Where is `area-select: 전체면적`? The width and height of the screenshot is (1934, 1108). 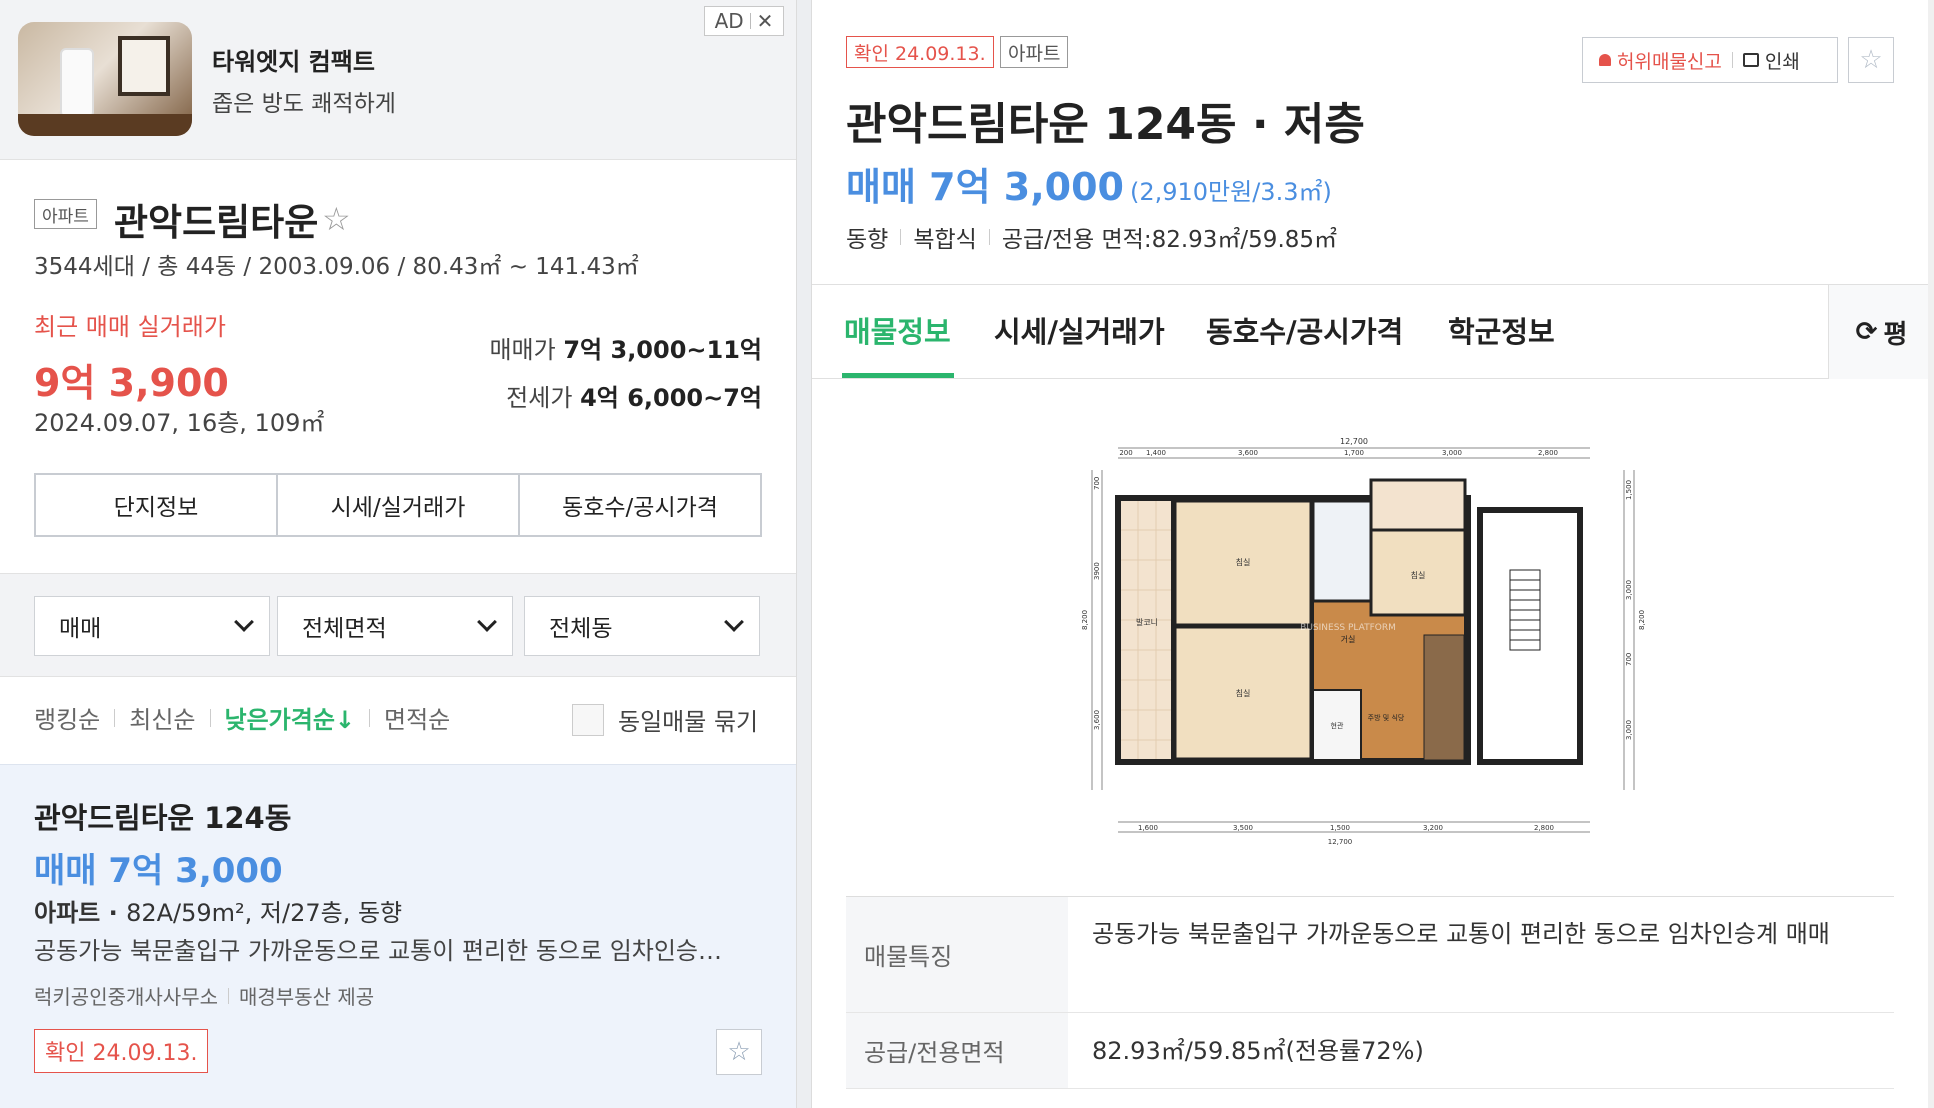
area-select: 전체면적 is located at coordinates (395, 626).